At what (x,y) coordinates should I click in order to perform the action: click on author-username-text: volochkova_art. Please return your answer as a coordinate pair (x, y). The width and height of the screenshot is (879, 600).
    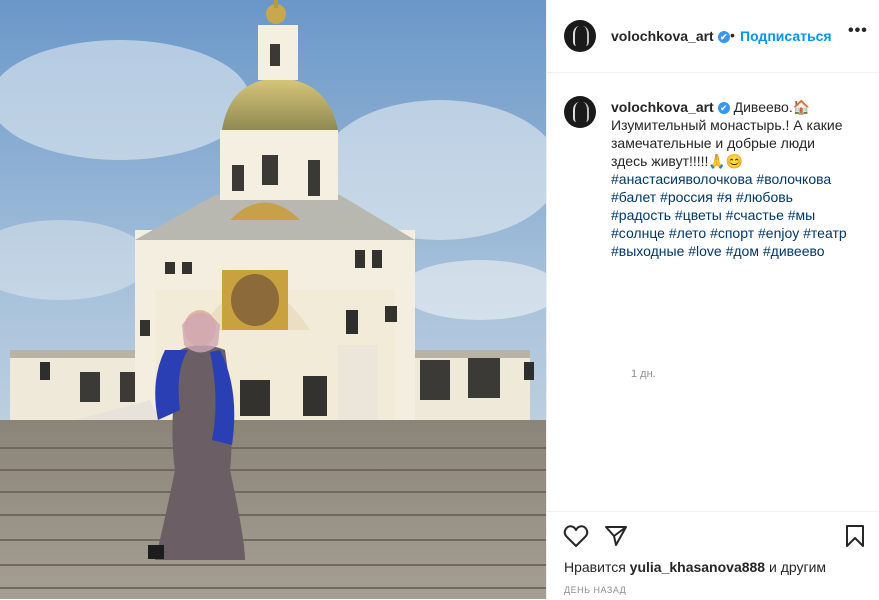
    Looking at the image, I should click on (662, 36).